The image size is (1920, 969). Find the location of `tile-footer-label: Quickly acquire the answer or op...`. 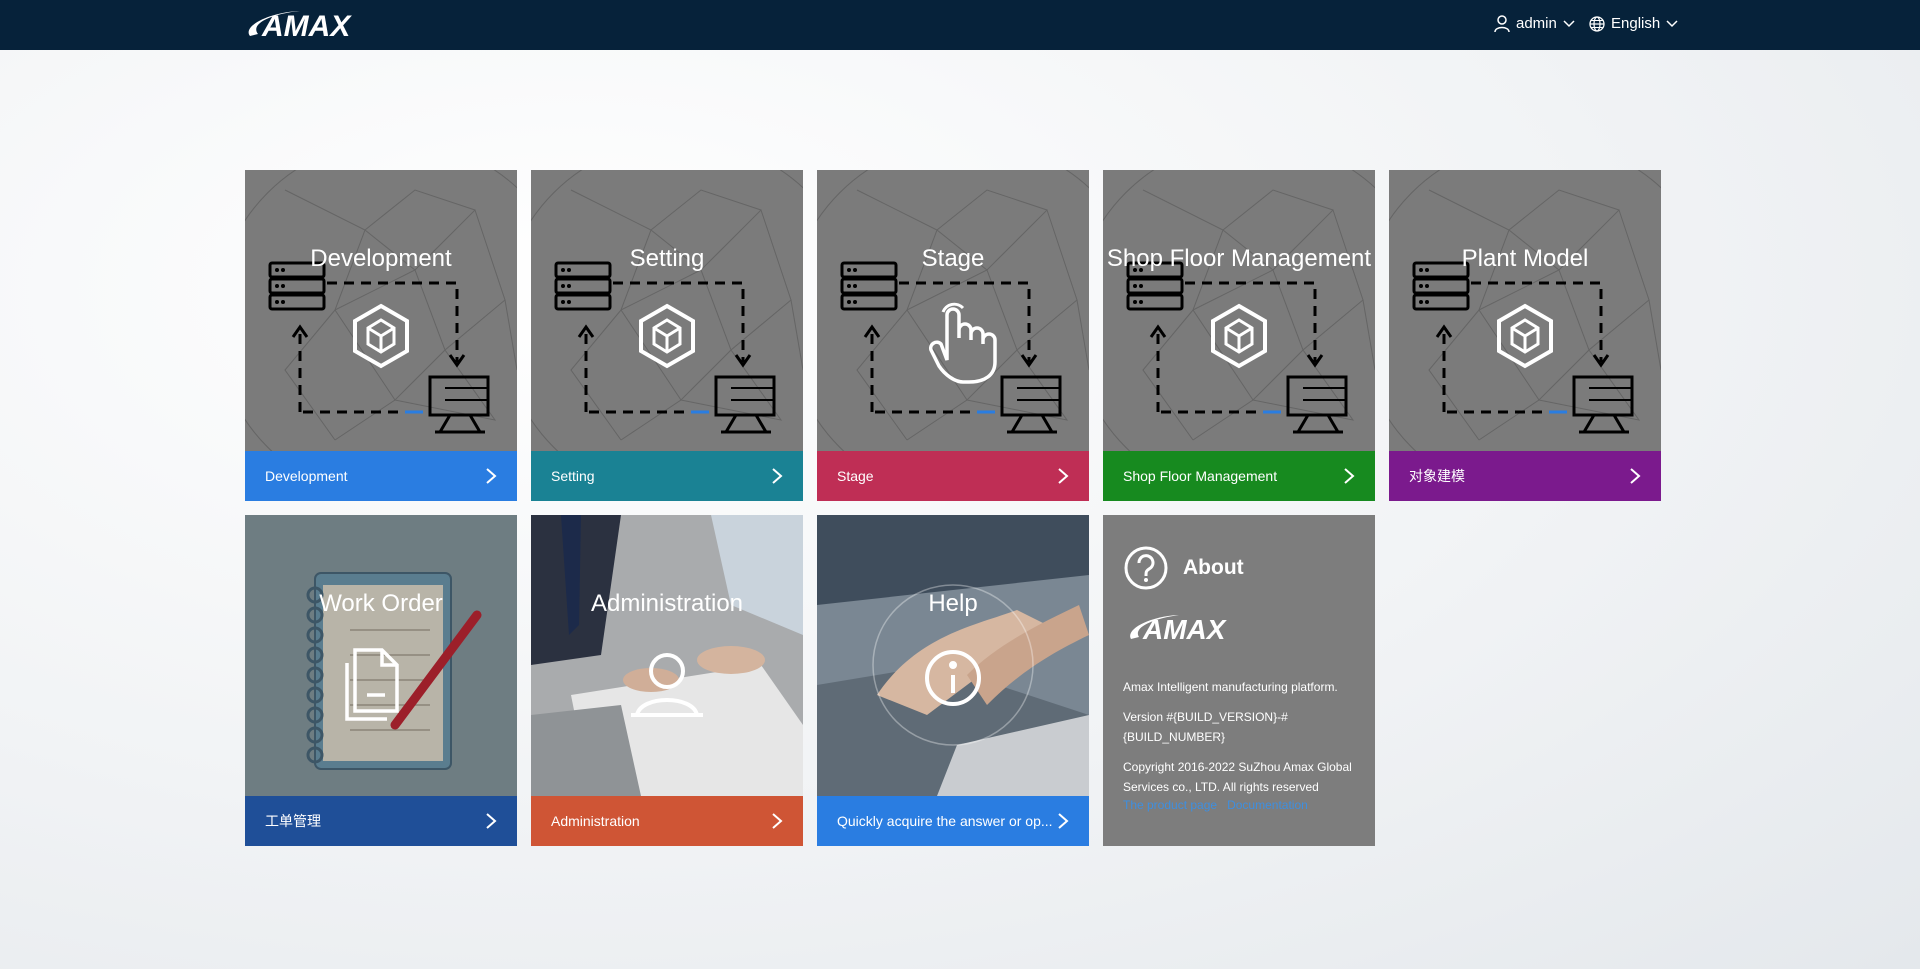

tile-footer-label: Quickly acquire the answer or op... is located at coordinates (945, 821).